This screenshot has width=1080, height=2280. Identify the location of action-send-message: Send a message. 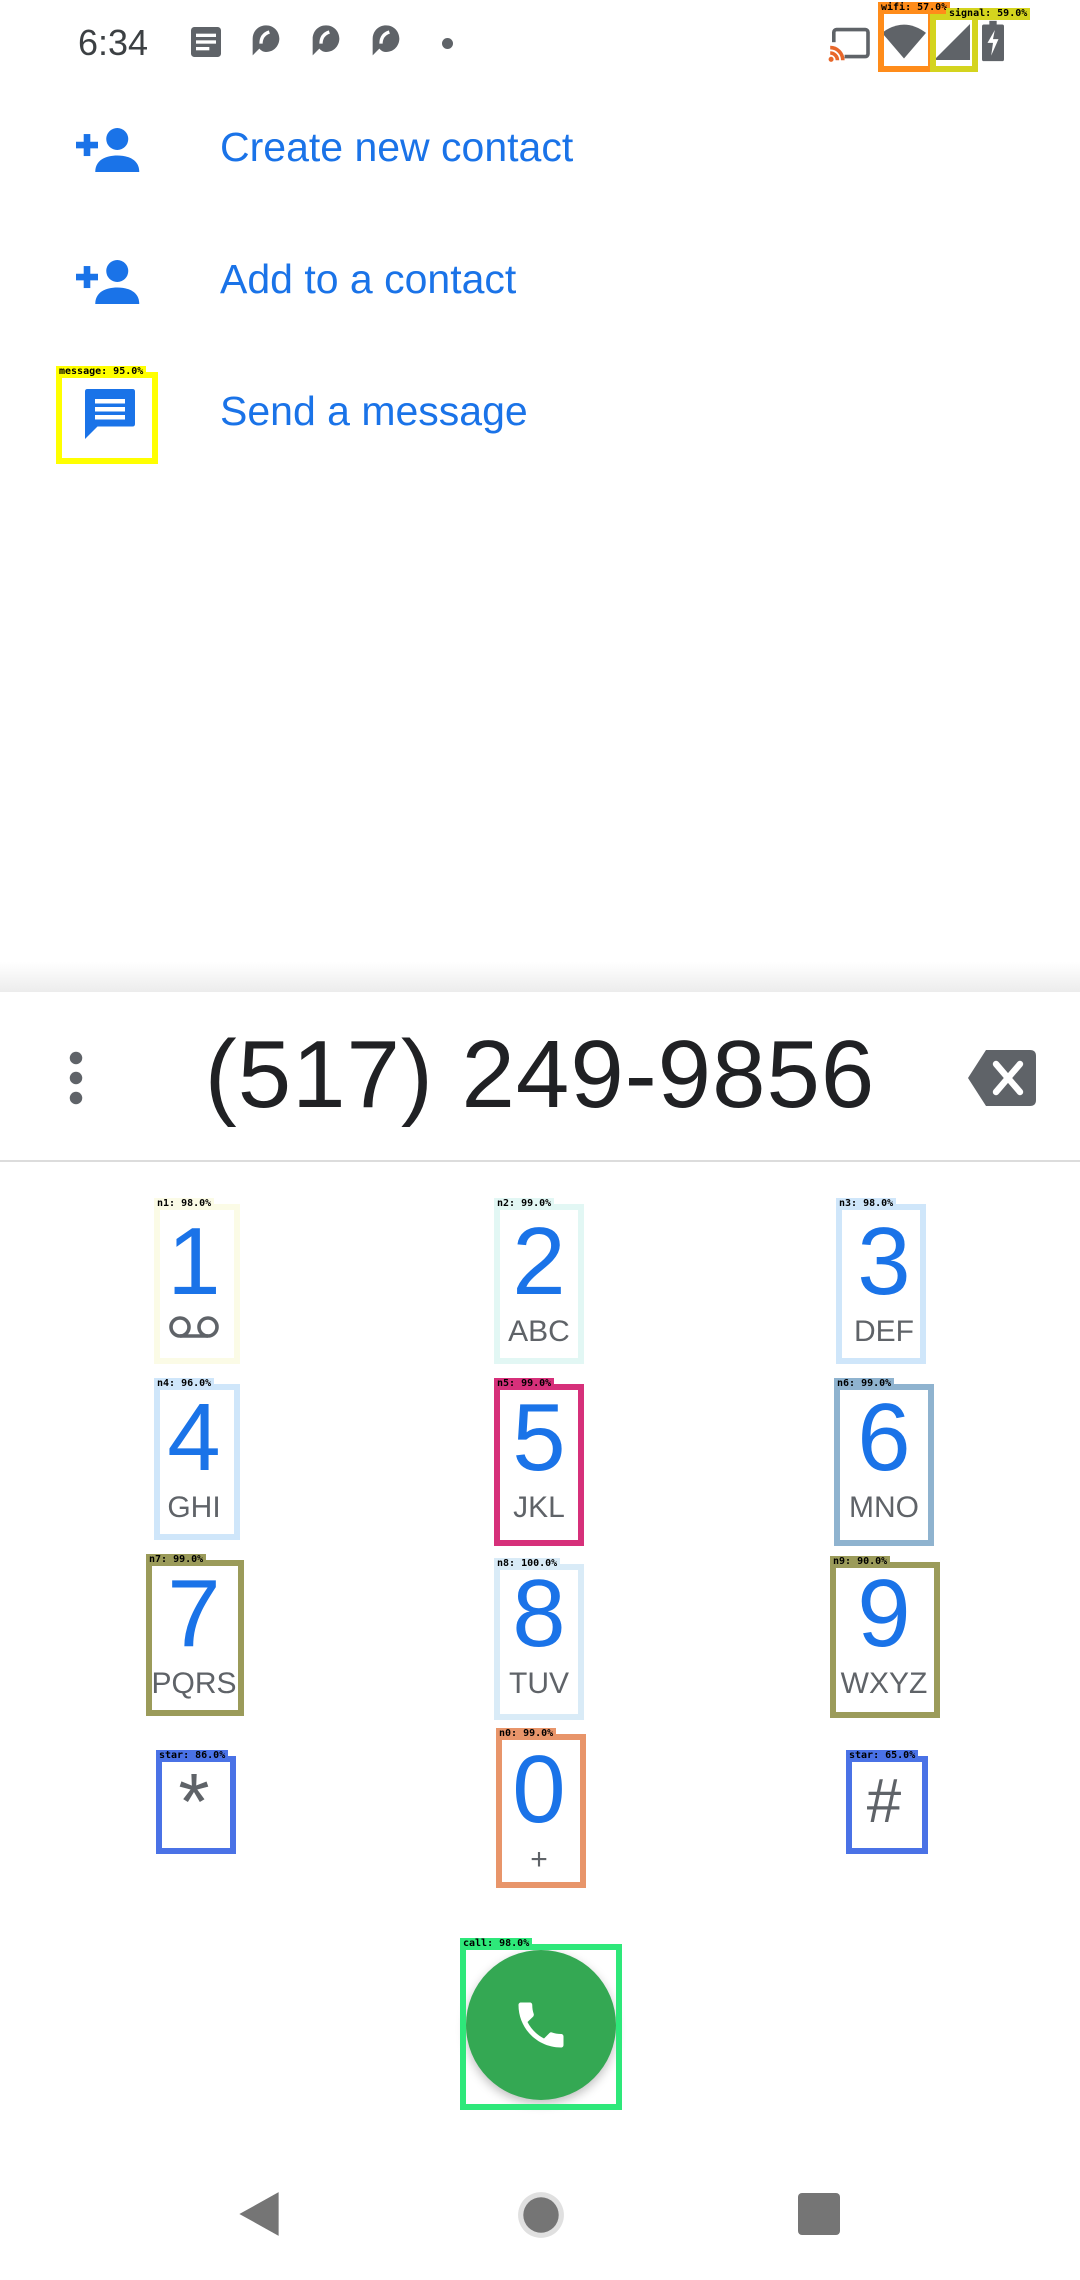
(540, 414).